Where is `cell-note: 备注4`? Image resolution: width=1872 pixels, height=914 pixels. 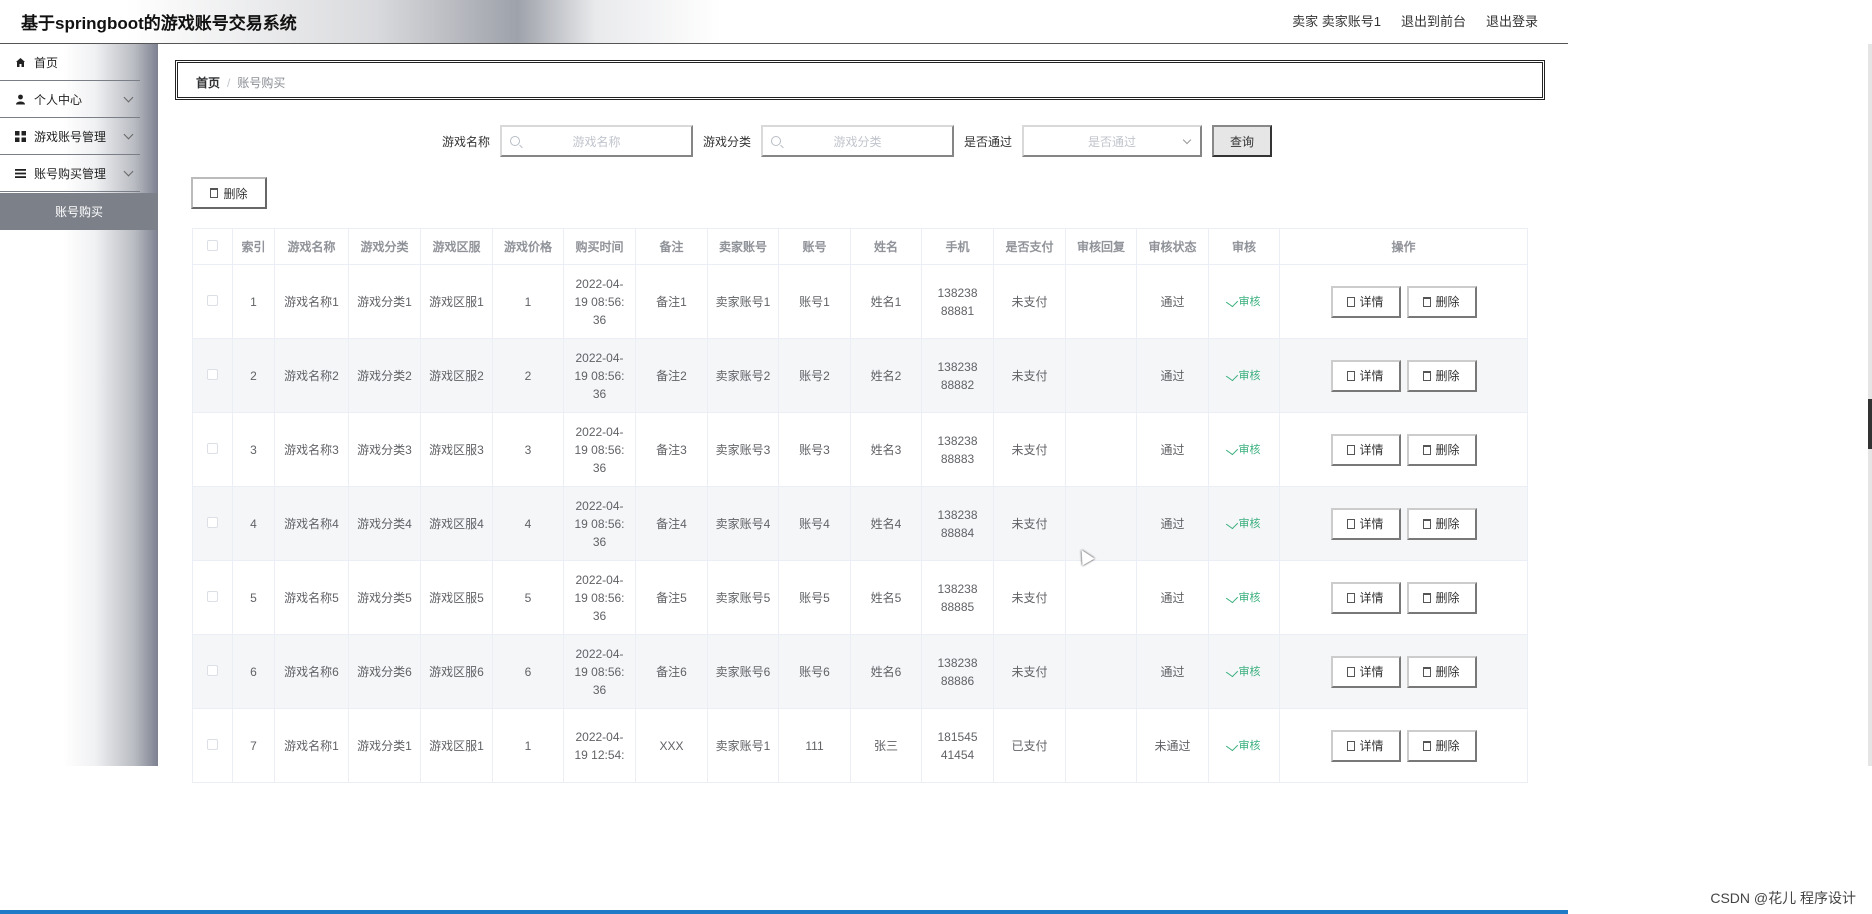 cell-note: 备注4 is located at coordinates (671, 523).